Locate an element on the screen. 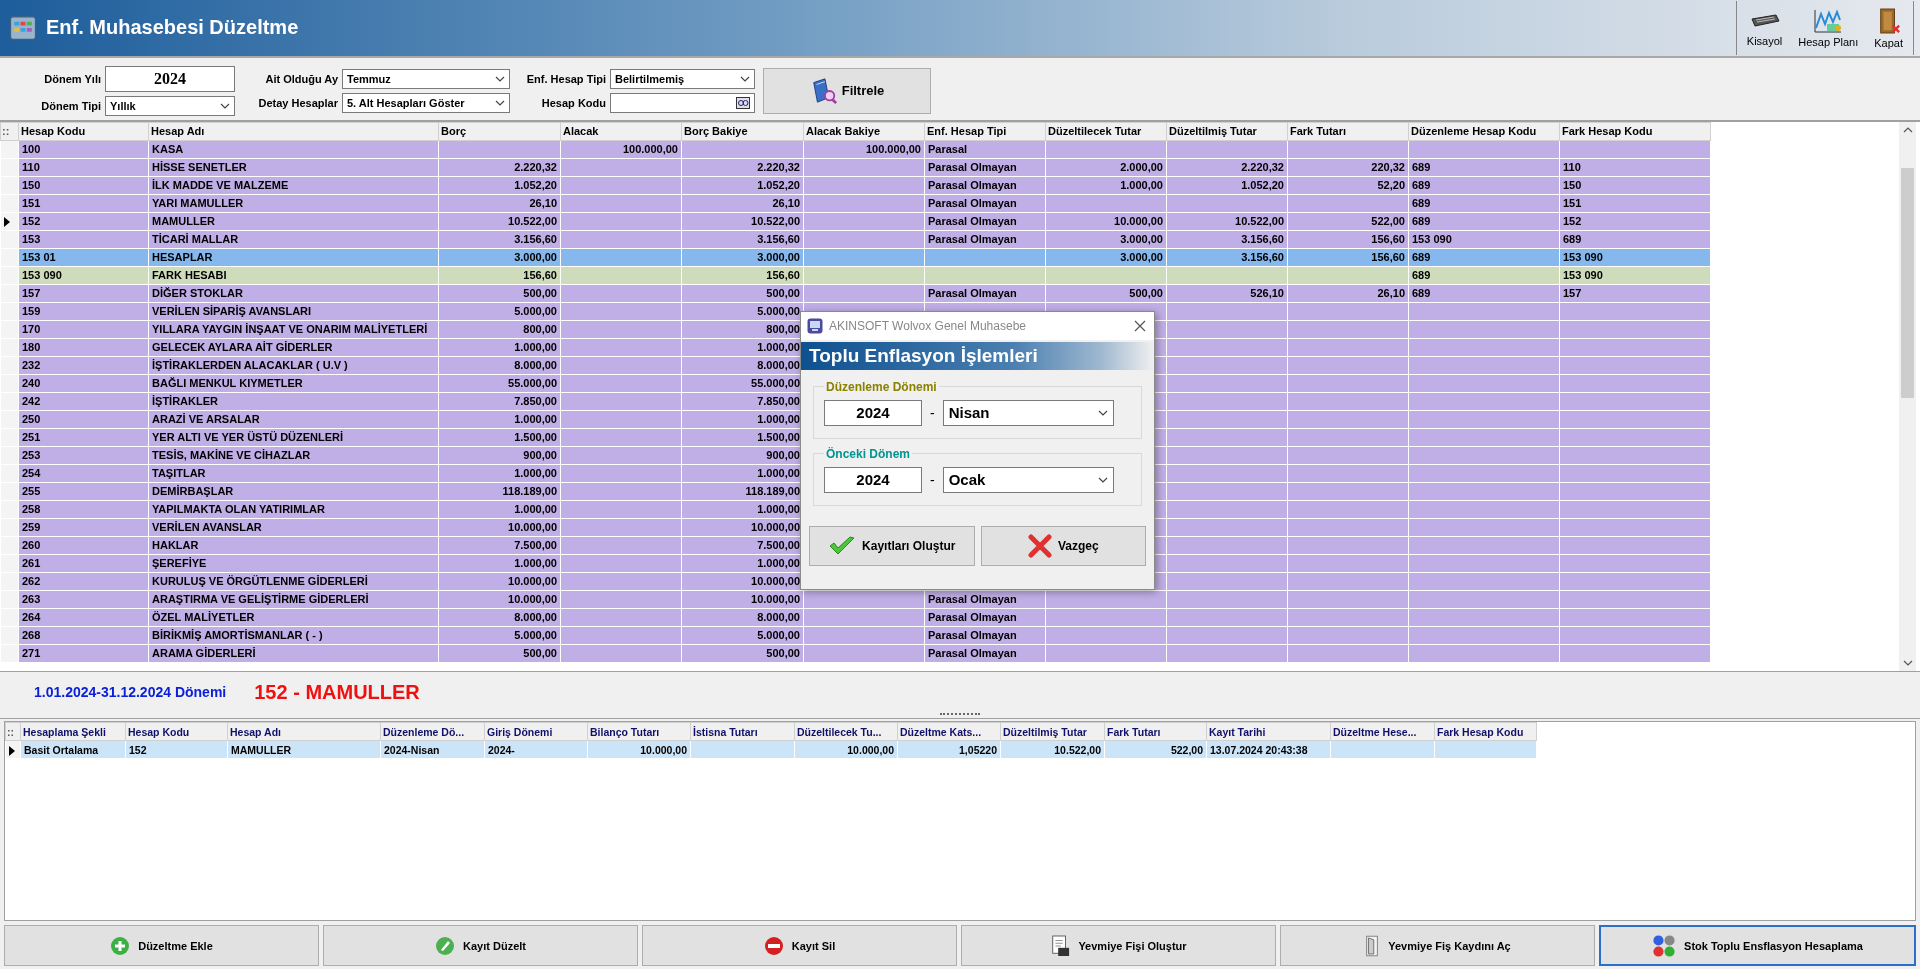 The image size is (1920, 969). month-dropdown: Temmuz is located at coordinates (426, 78).